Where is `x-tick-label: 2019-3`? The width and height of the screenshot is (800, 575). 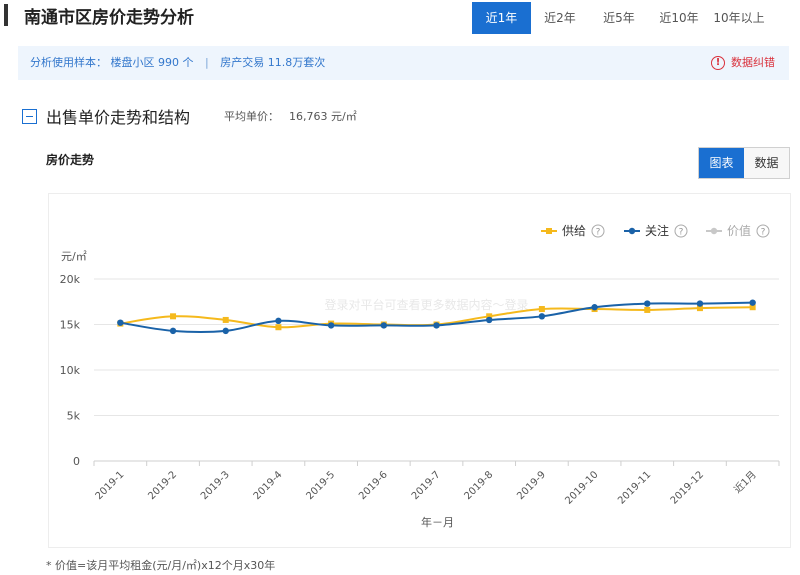 x-tick-label: 2019-3 is located at coordinates (215, 485).